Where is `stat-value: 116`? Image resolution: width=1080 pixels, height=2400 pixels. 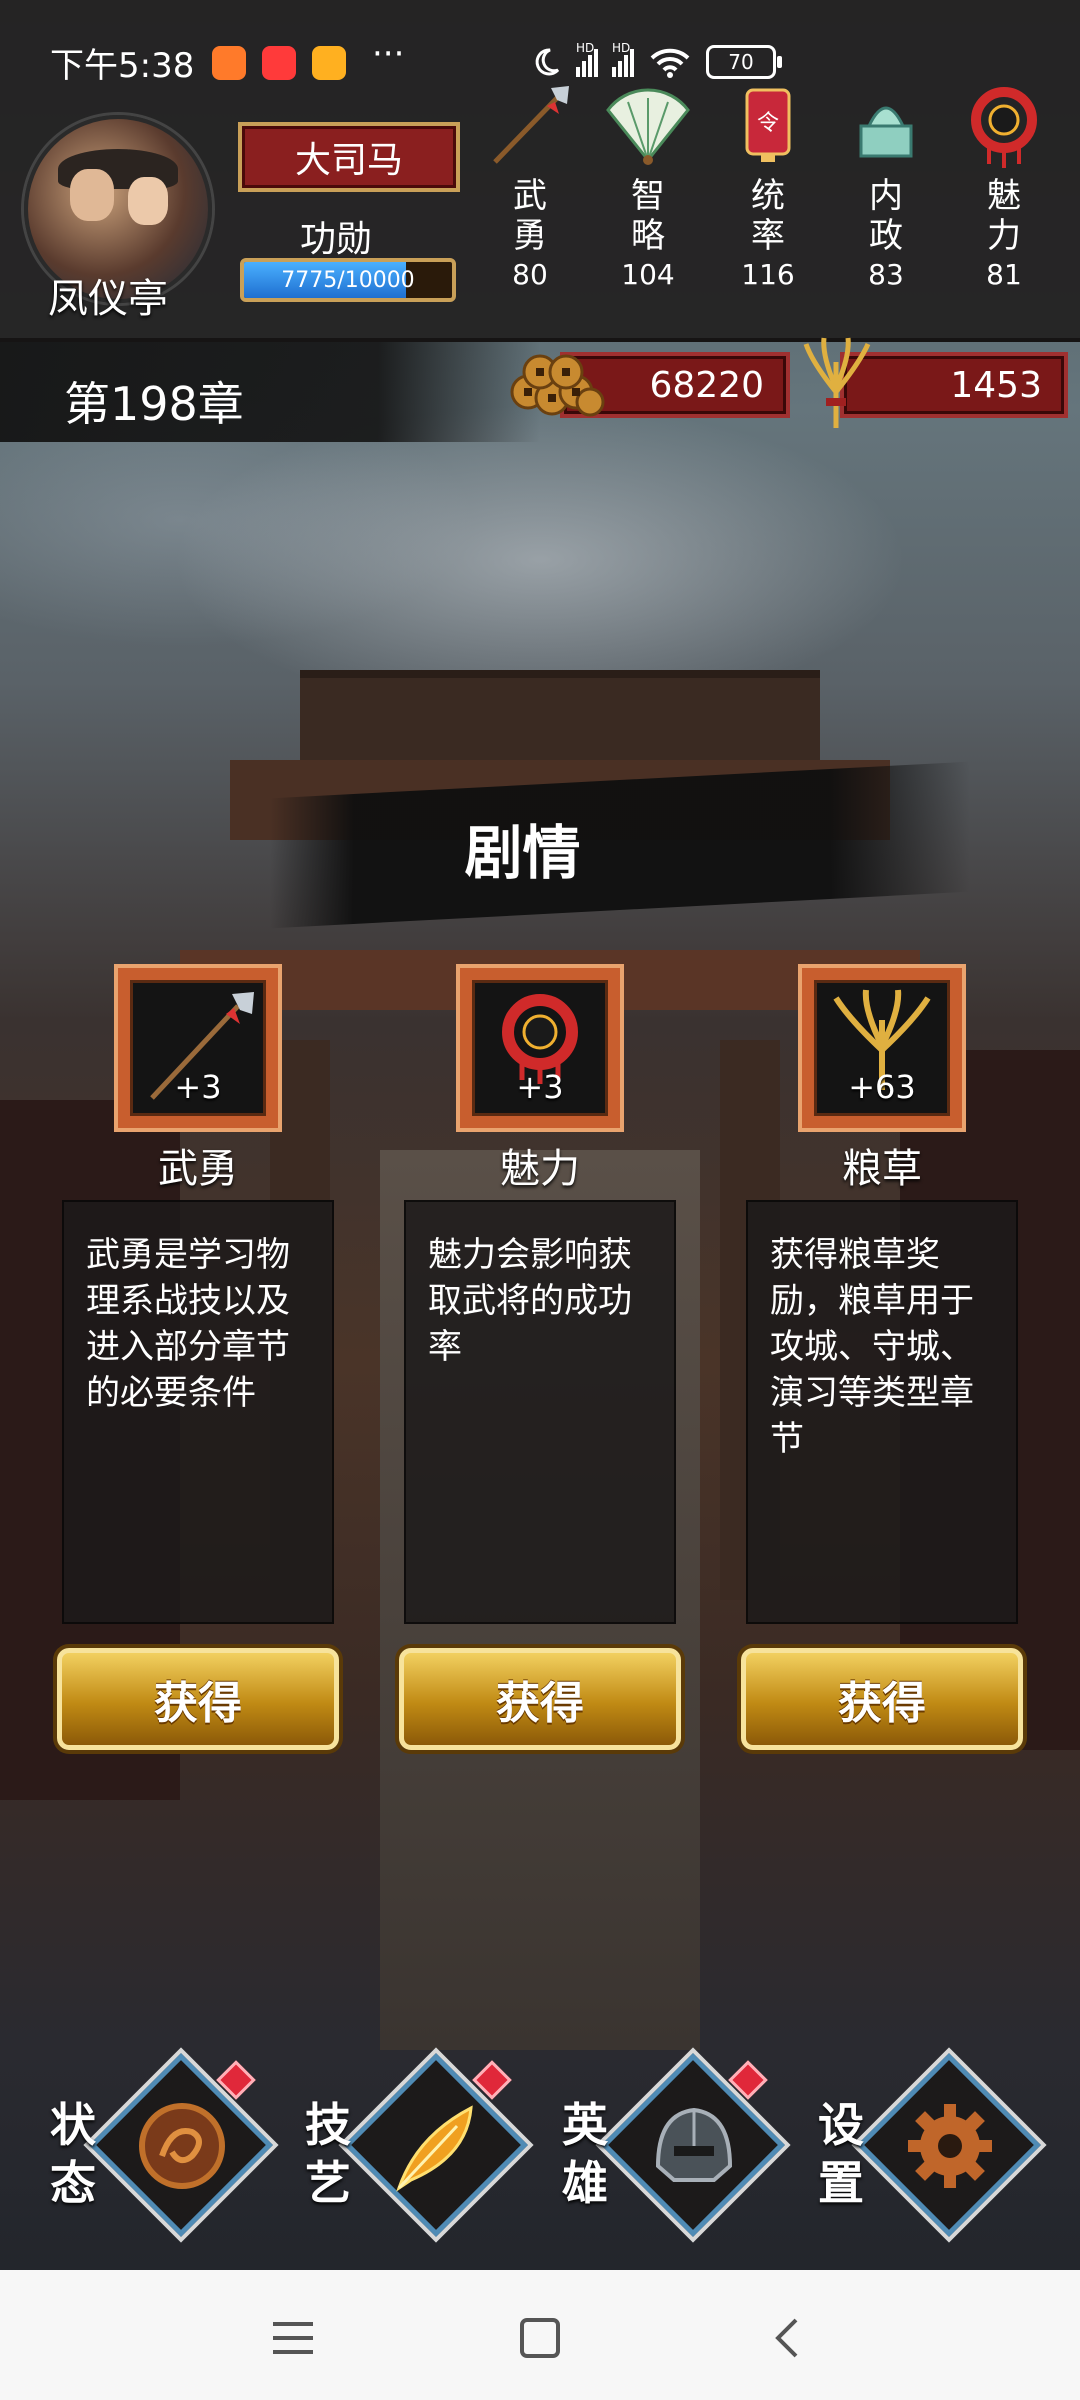
stat-value: 116 is located at coordinates (768, 274).